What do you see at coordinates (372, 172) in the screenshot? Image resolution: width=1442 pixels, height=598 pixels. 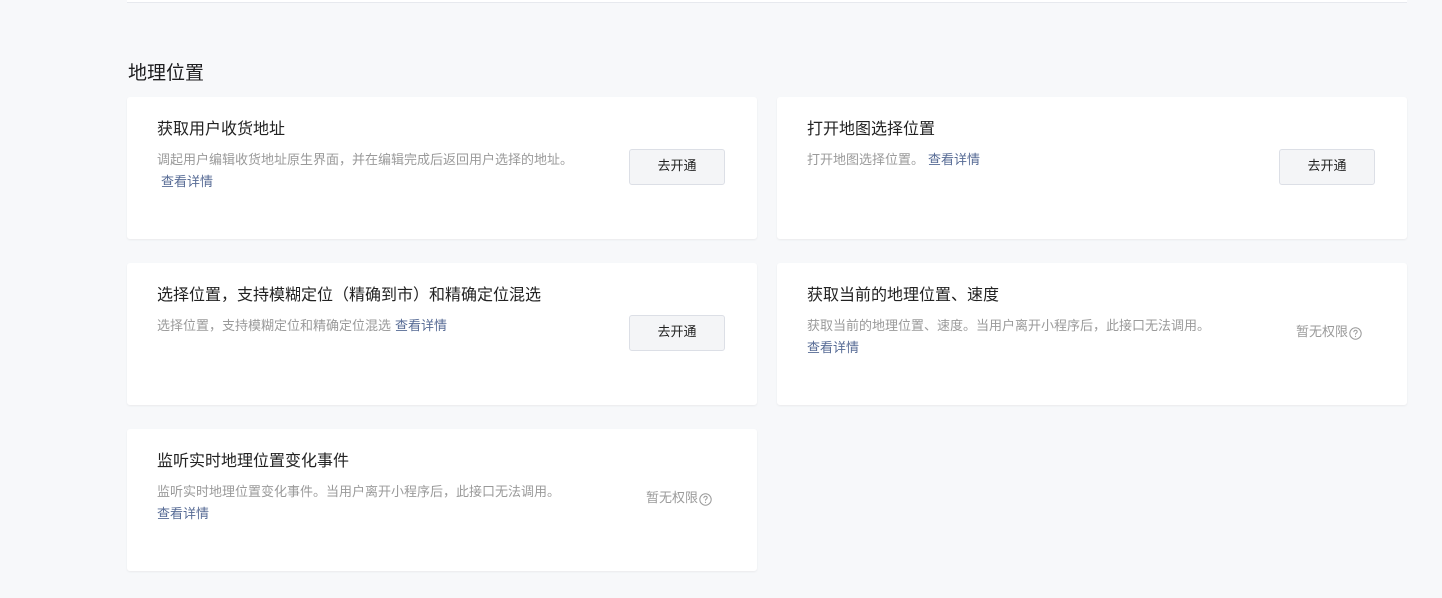 I see `card-description: 调起用户编辑收货地址原生界面，并在编辑完成后返回用户选择的地址。查看详情` at bounding box center [372, 172].